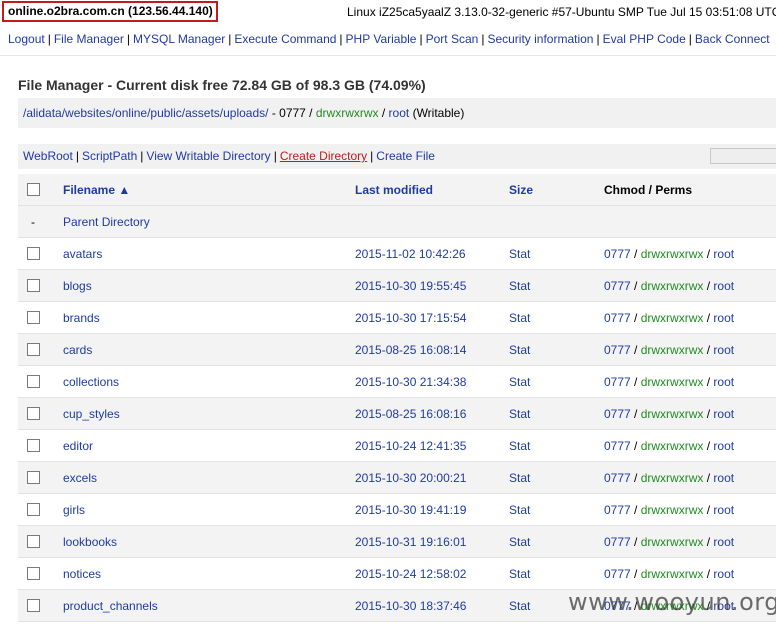 This screenshot has width=776, height=631. What do you see at coordinates (347, 113) in the screenshot?
I see `path-perms: drwxrwxrwx` at bounding box center [347, 113].